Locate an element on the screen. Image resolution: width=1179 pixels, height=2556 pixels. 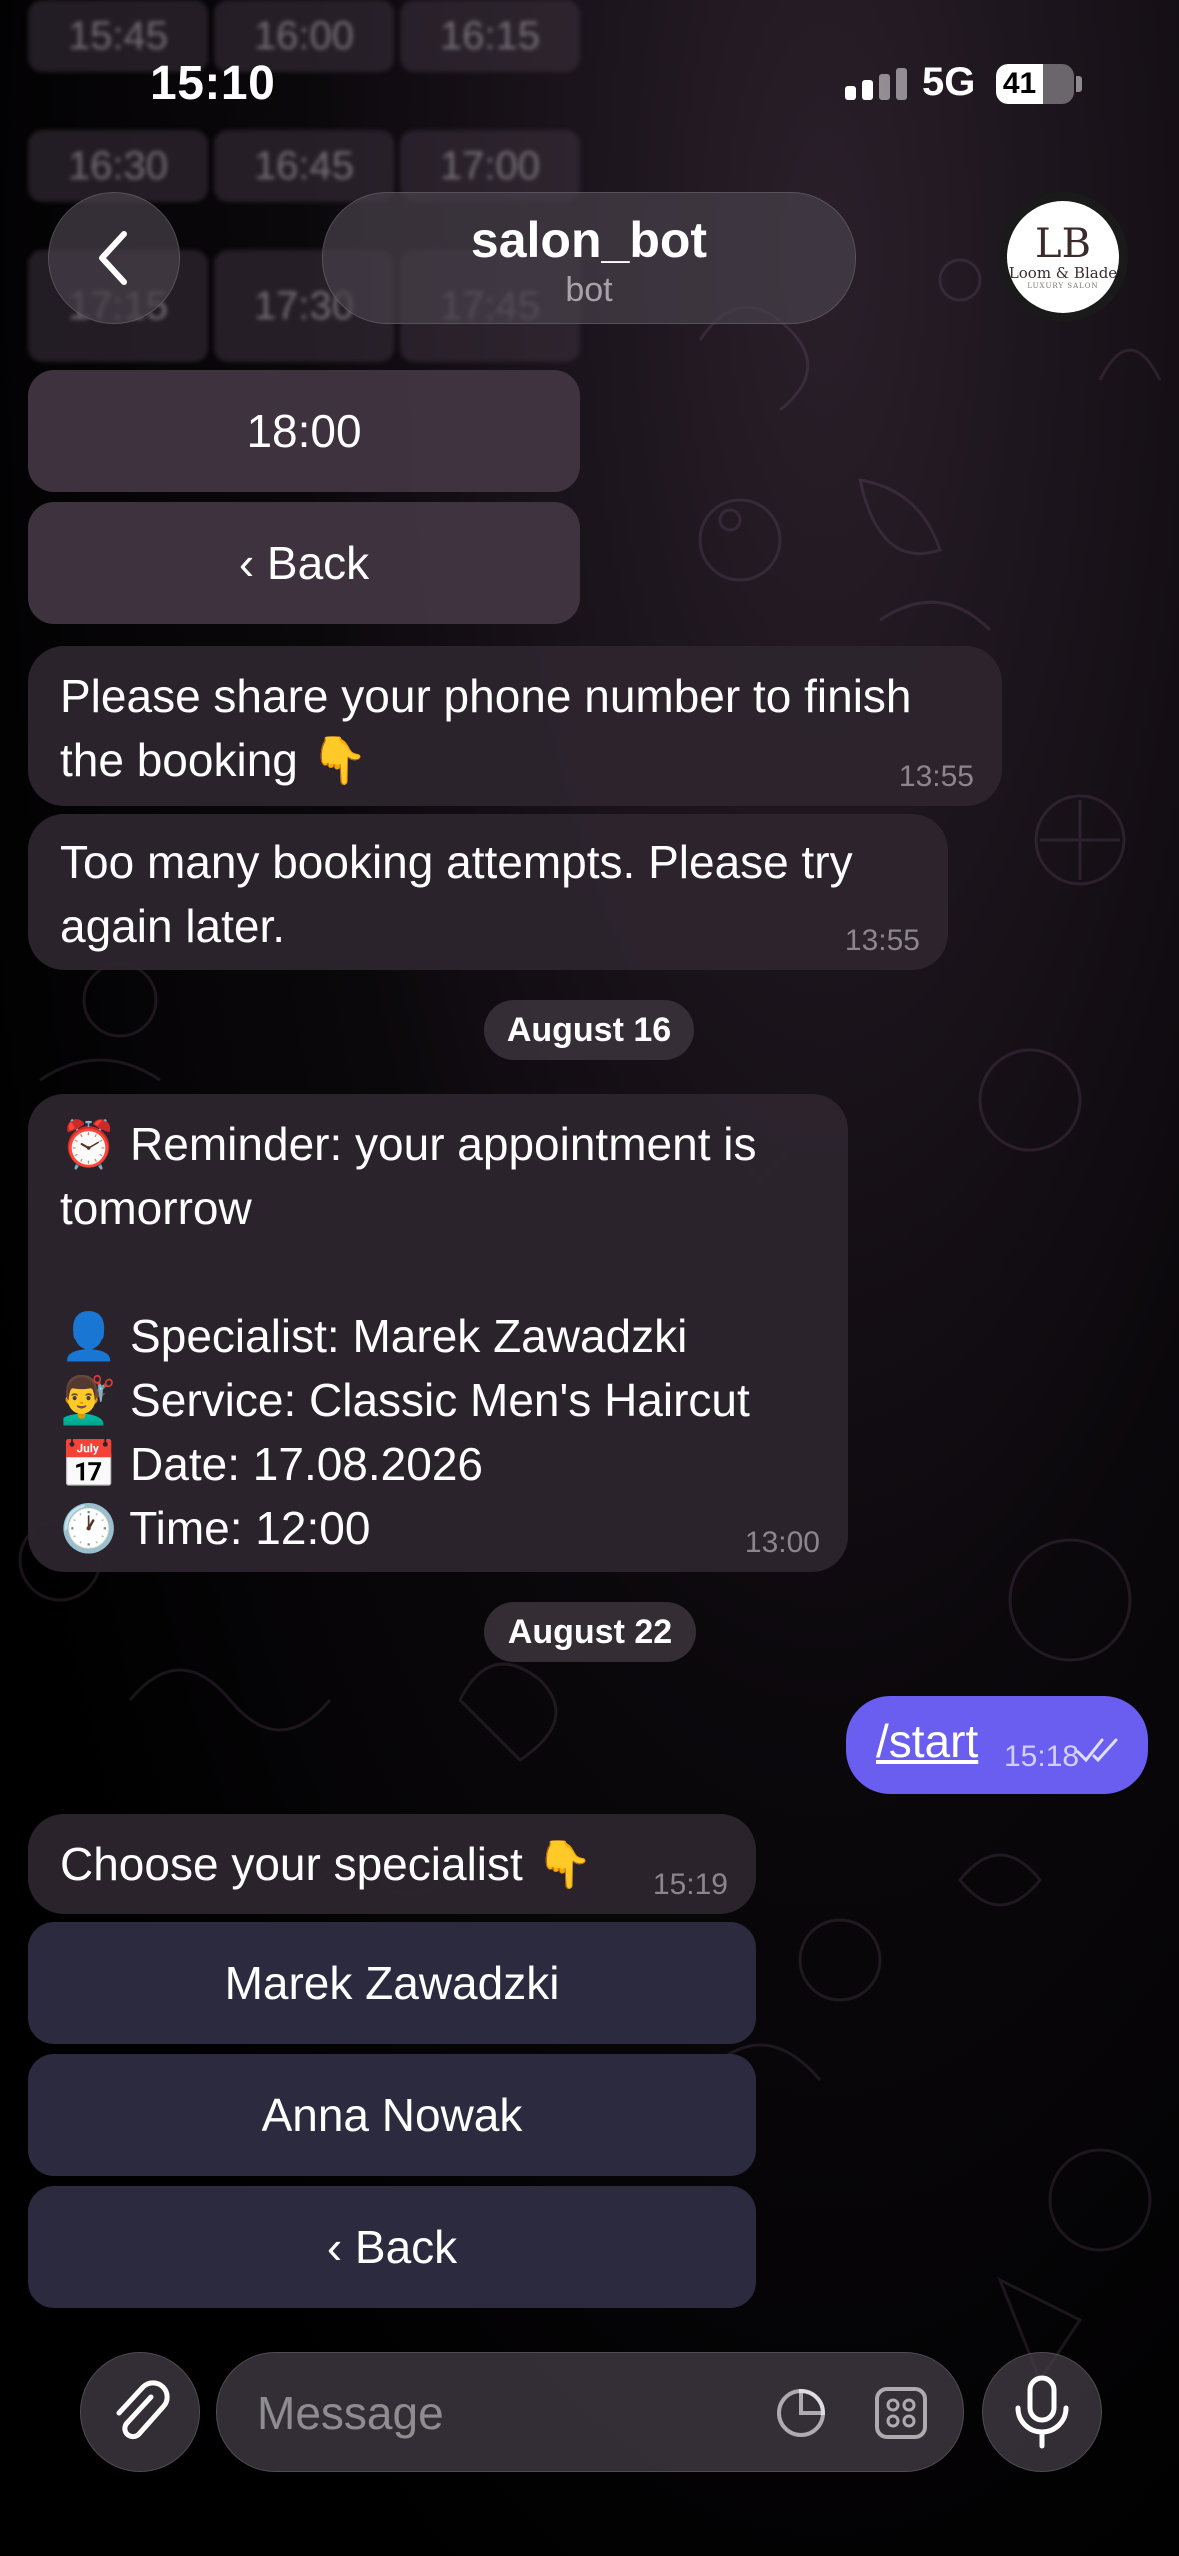
microphone-button is located at coordinates (1042, 2412).